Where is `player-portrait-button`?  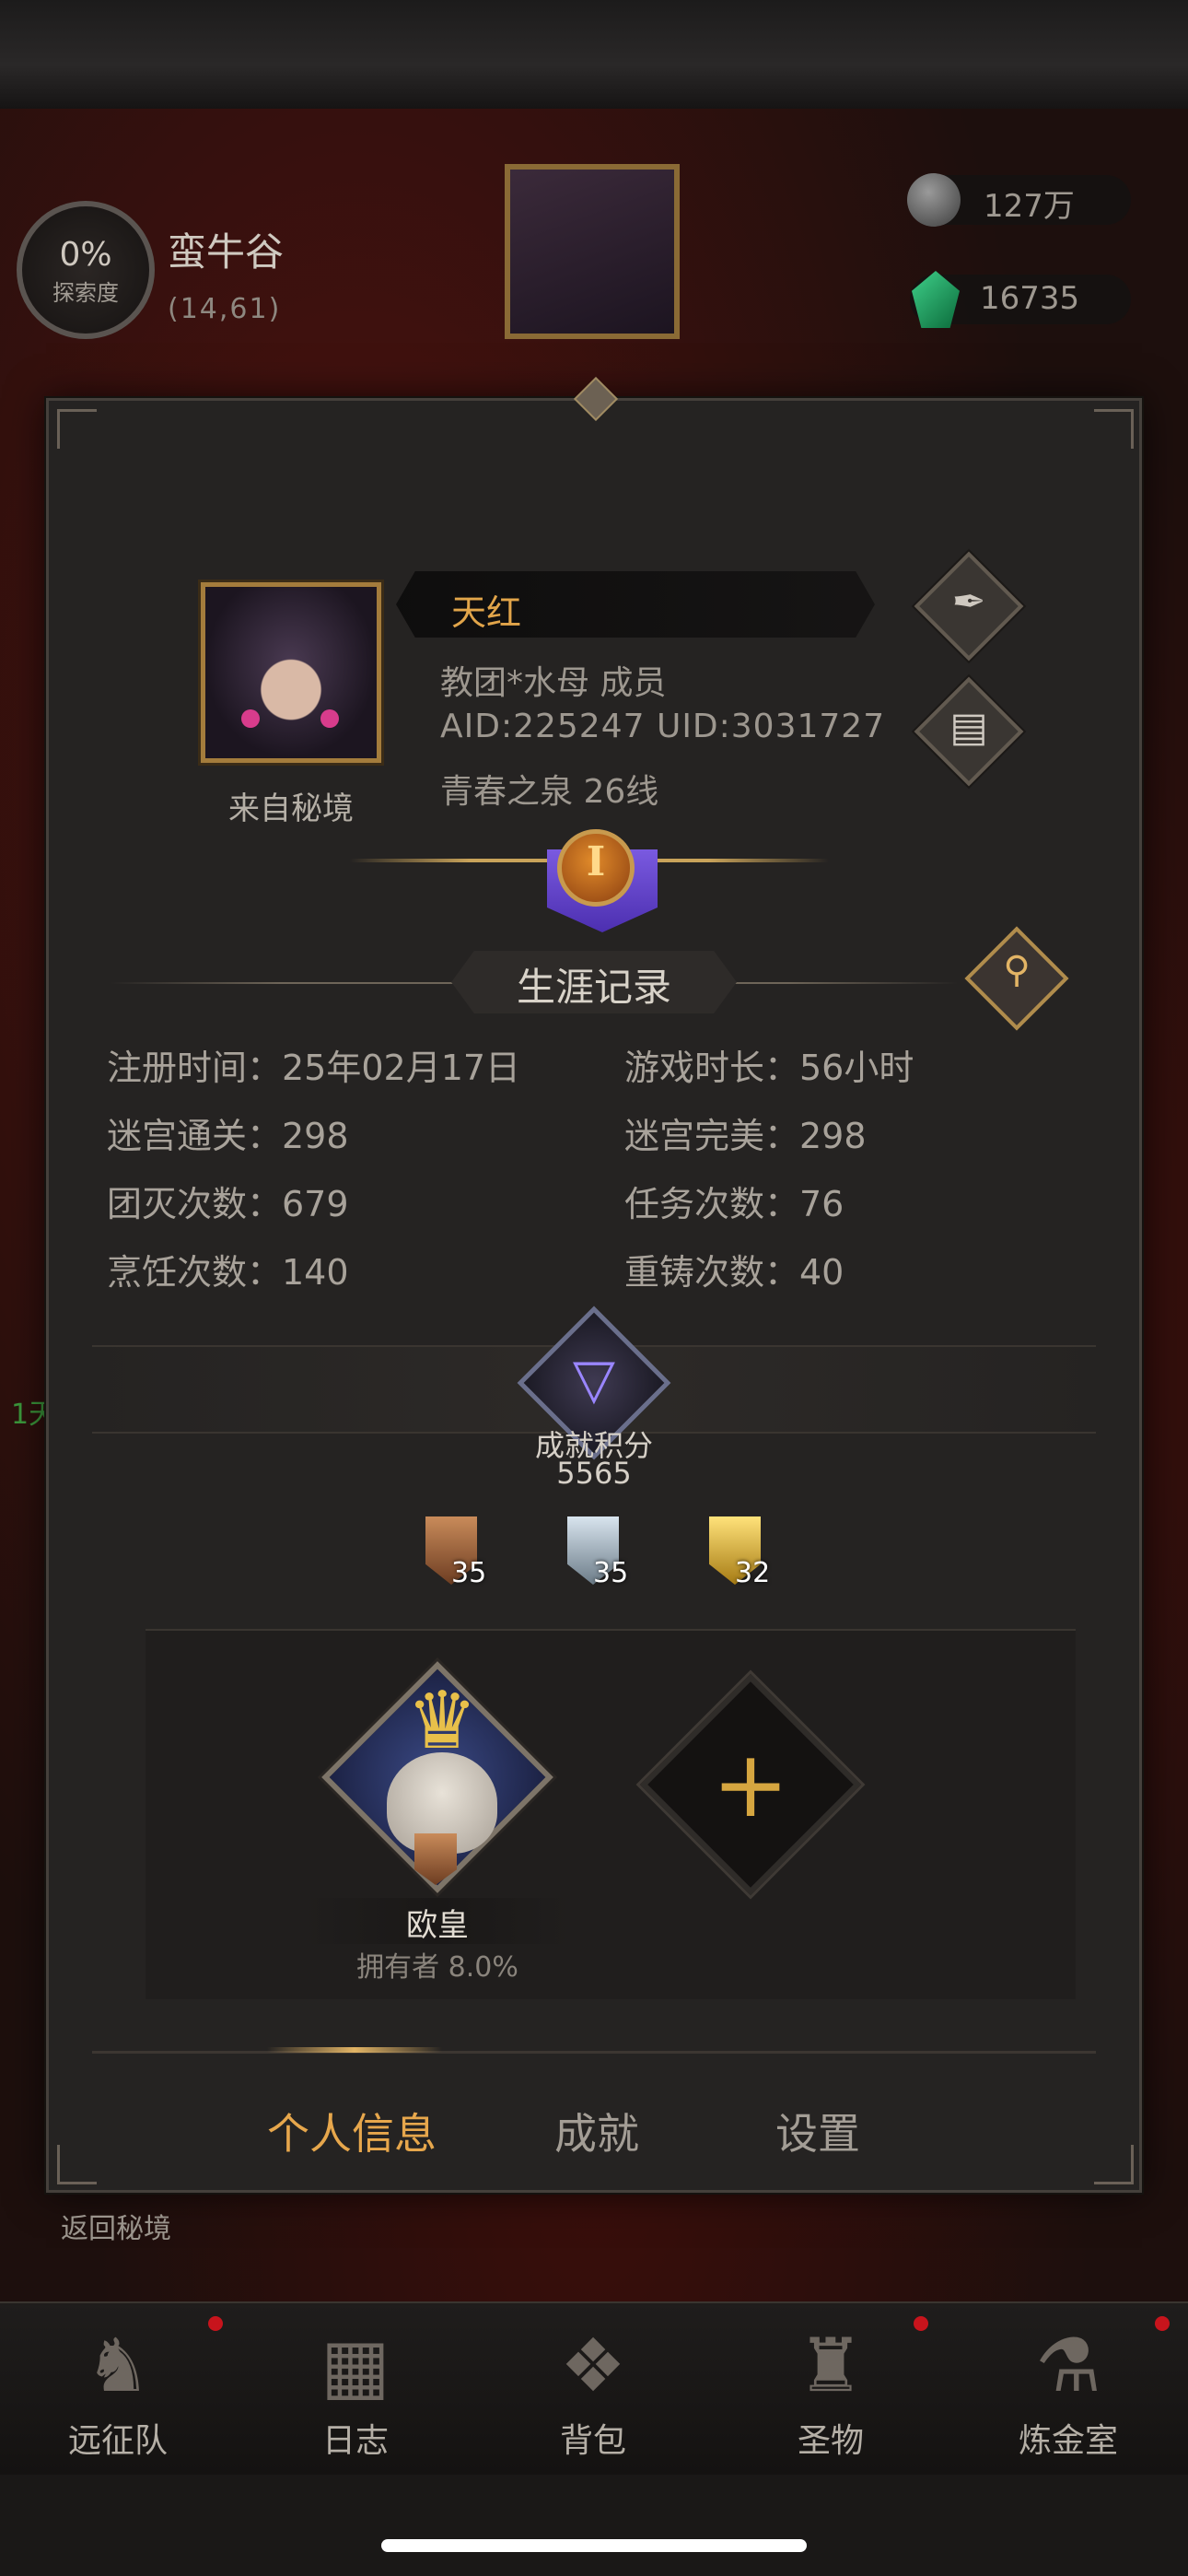 player-portrait-button is located at coordinates (592, 251).